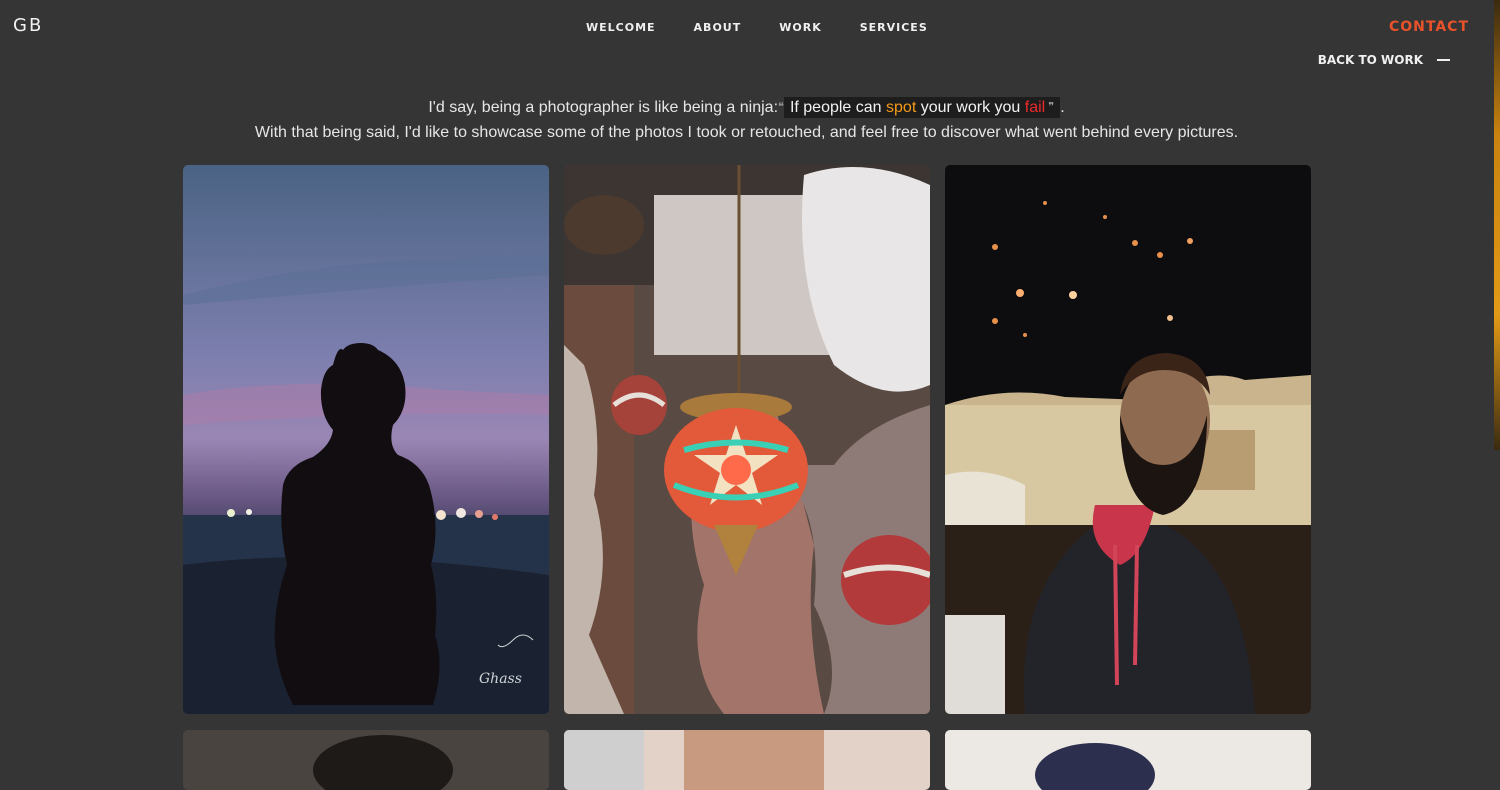 The width and height of the screenshot is (1500, 790). I want to click on quote-fail: fail, so click(1035, 107).